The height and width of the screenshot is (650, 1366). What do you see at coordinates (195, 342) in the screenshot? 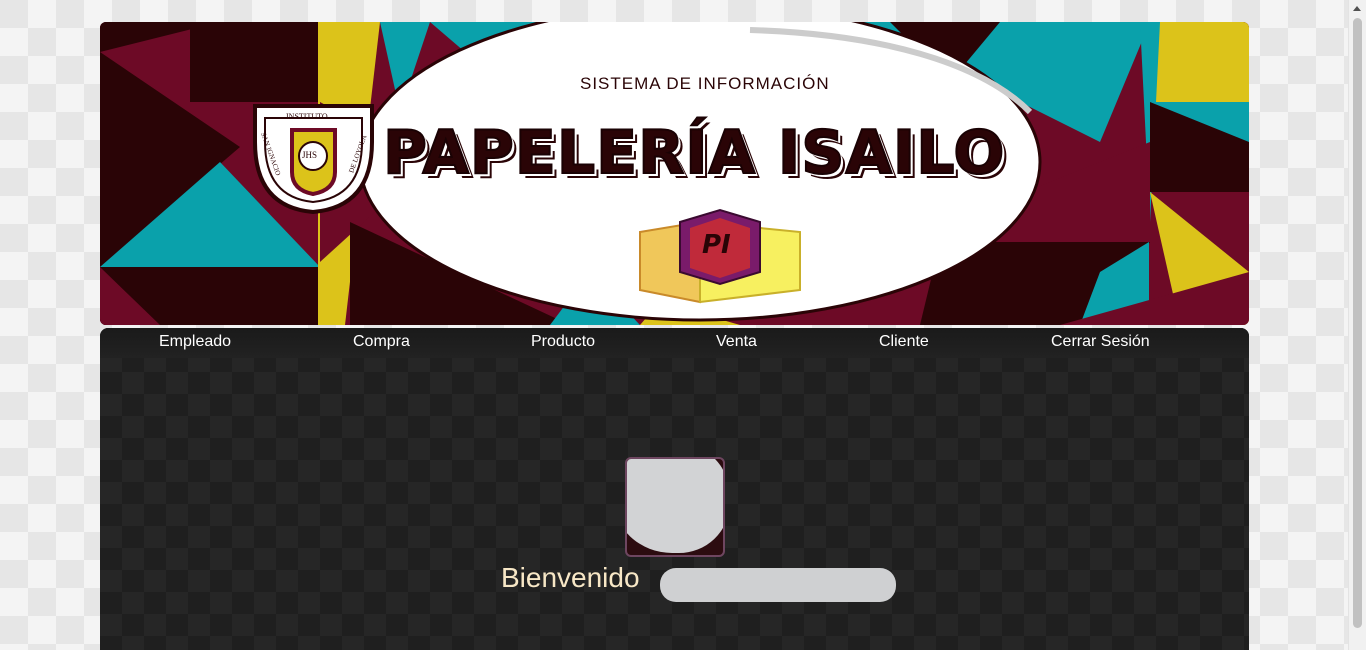
I see `nav-item-empleado: Empleado` at bounding box center [195, 342].